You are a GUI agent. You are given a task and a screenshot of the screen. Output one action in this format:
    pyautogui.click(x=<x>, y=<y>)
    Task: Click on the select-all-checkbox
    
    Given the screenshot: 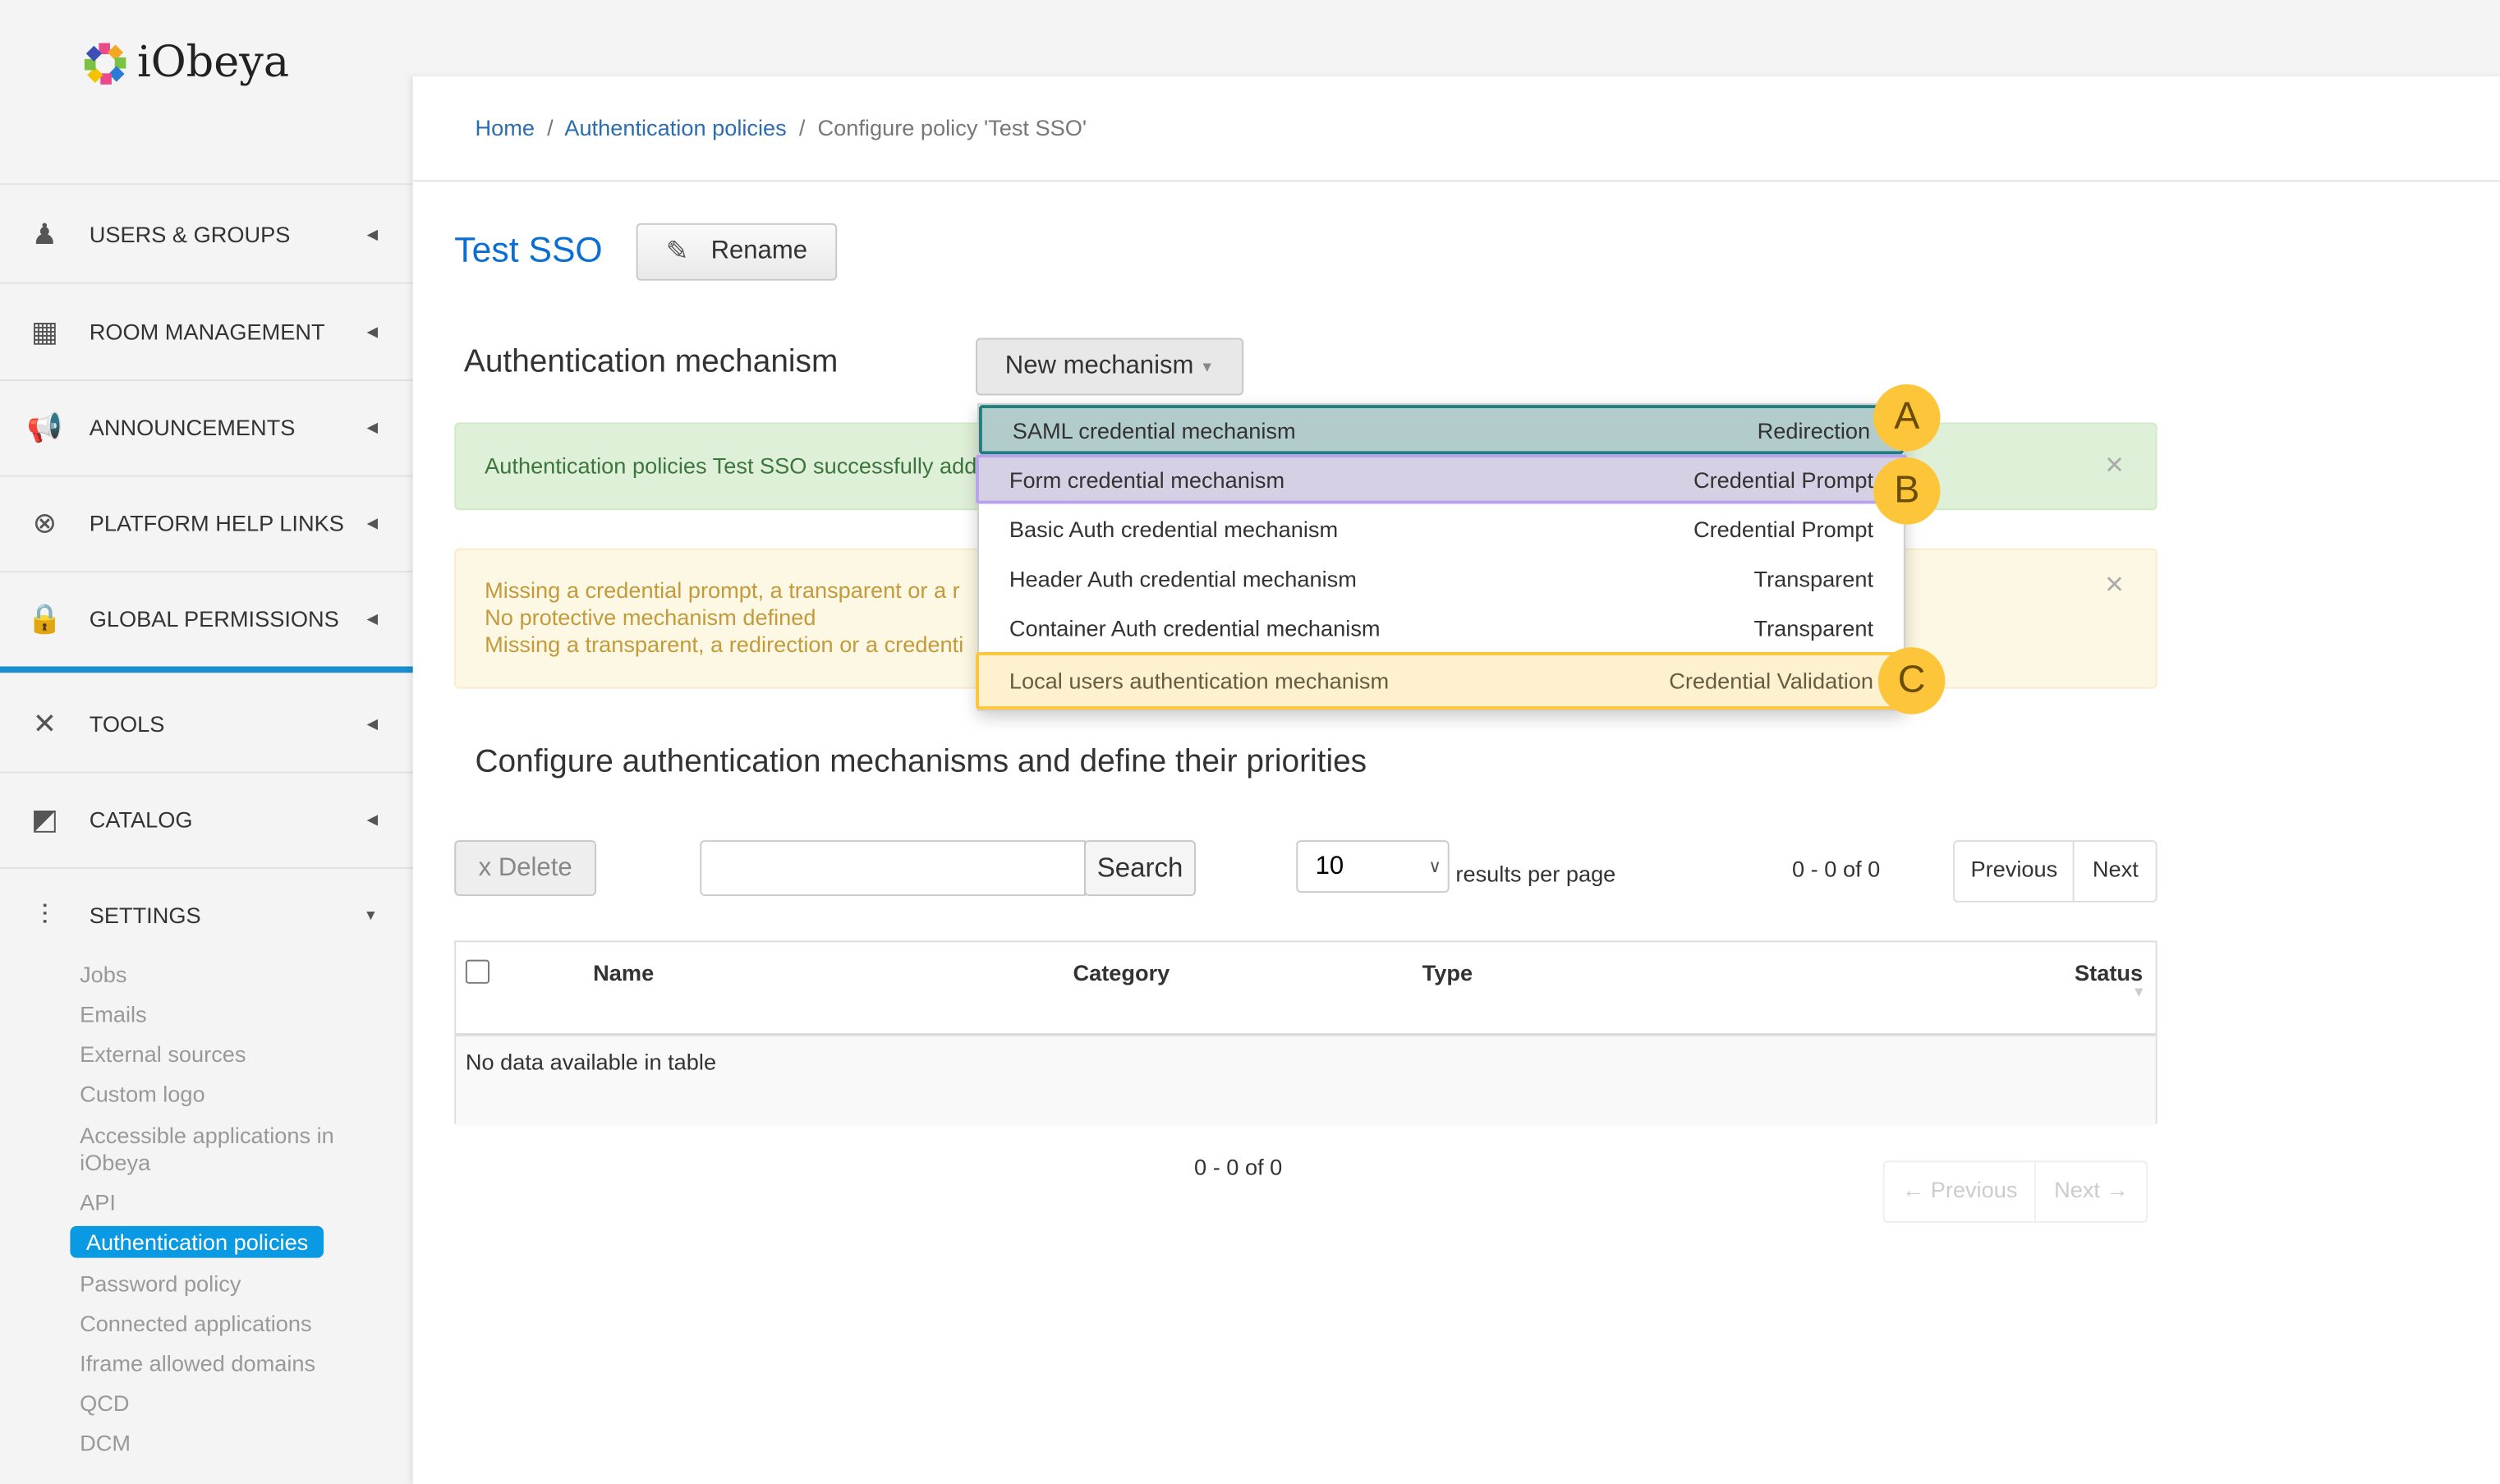 What is the action you would take?
    pyautogui.click(x=477, y=971)
    